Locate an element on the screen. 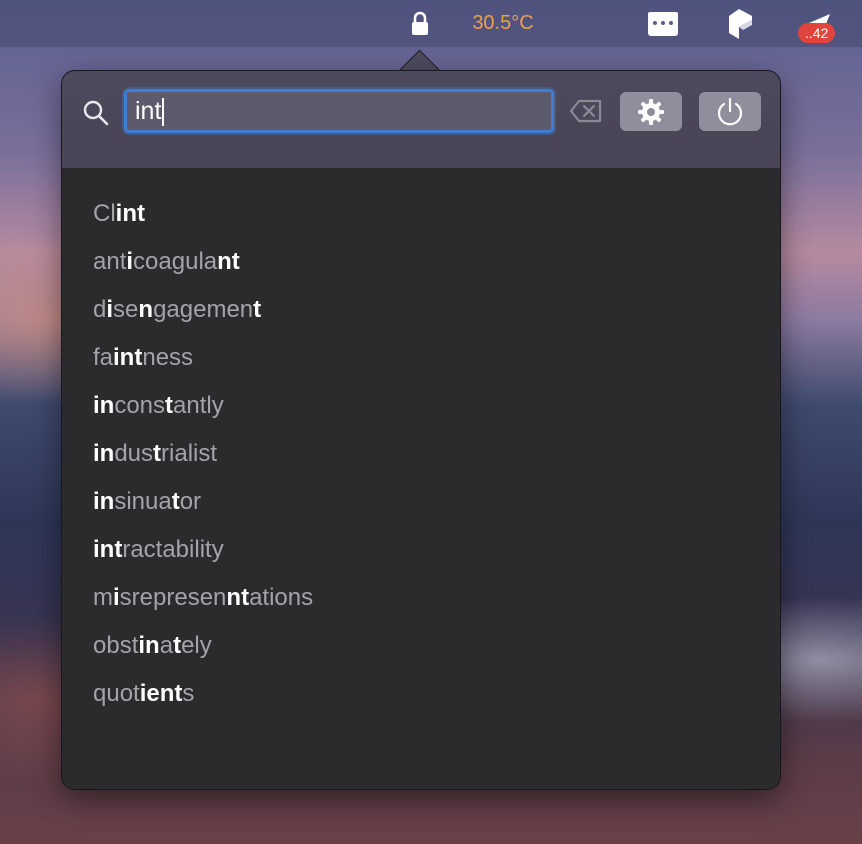 The height and width of the screenshot is (844, 862). power-button is located at coordinates (730, 111).